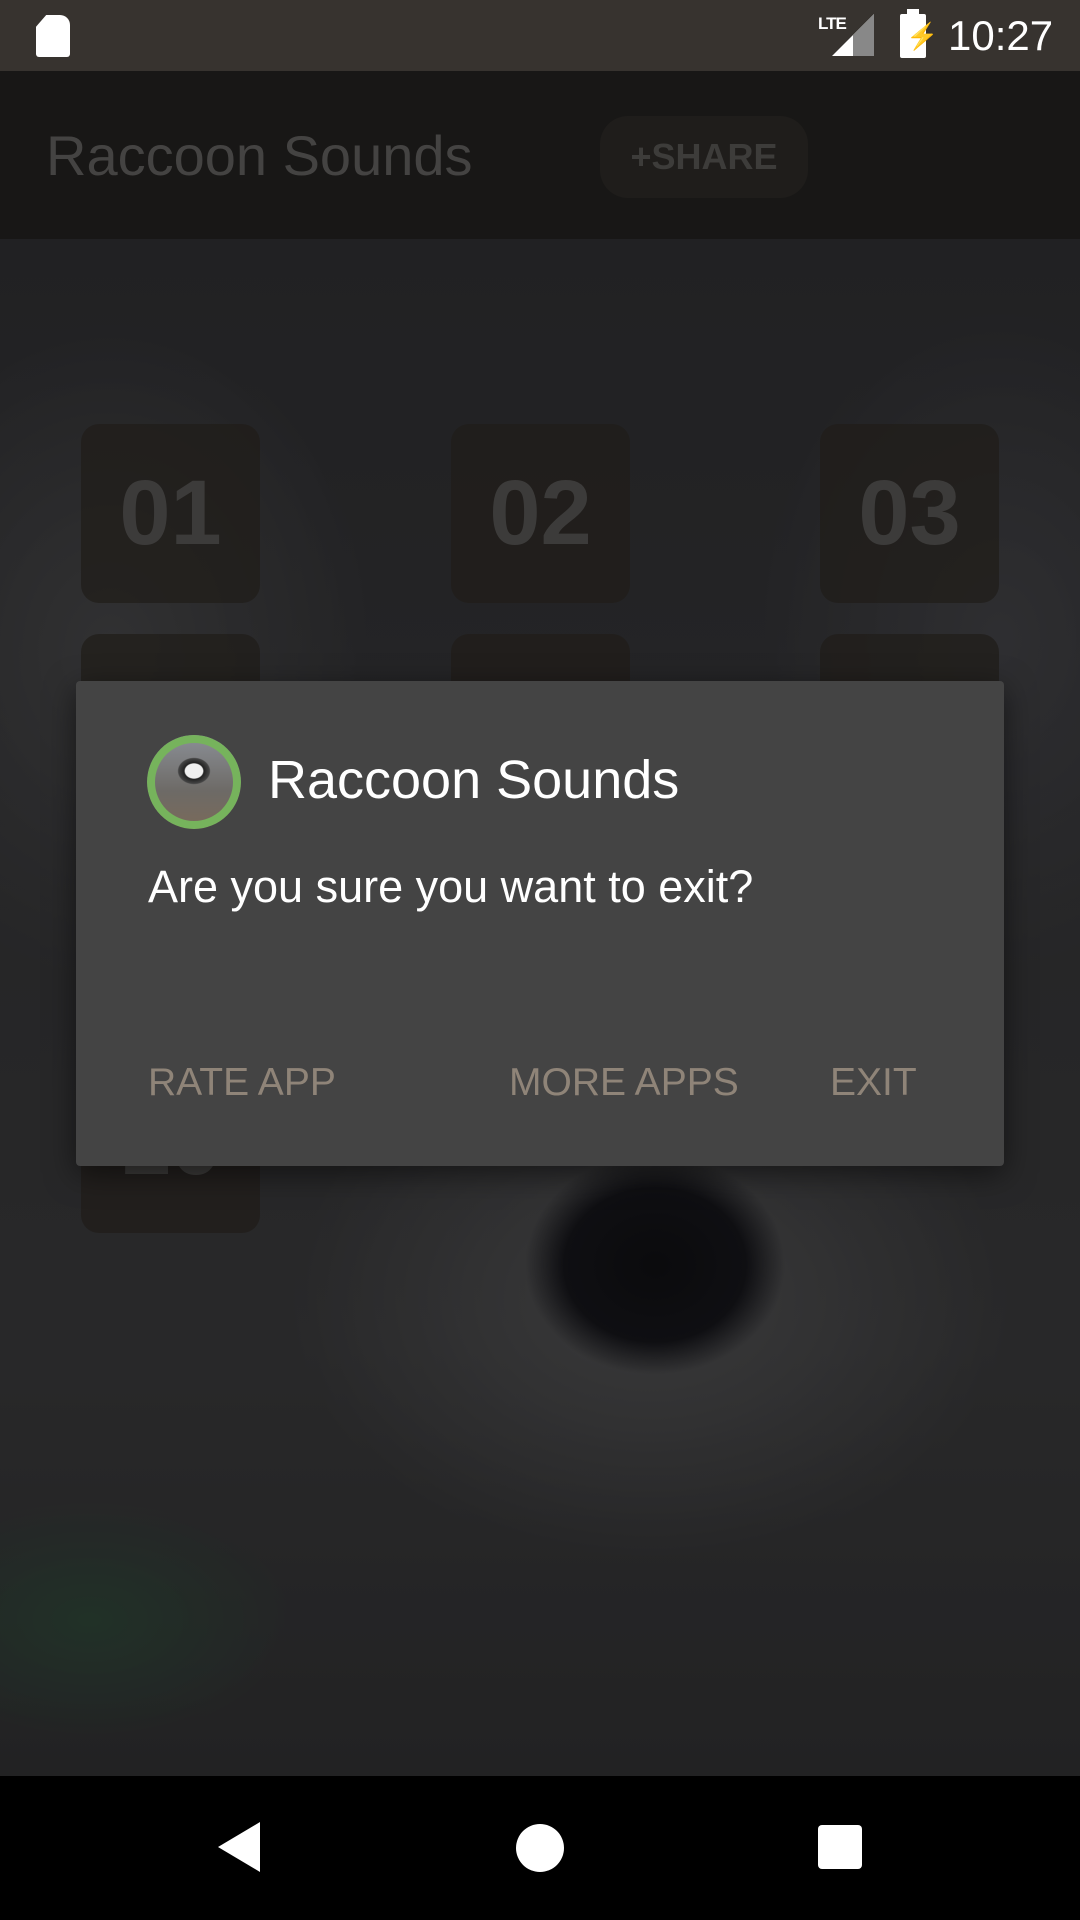 The width and height of the screenshot is (1080, 1920). I want to click on dialog-title: Raccoon Sounds, so click(474, 780).